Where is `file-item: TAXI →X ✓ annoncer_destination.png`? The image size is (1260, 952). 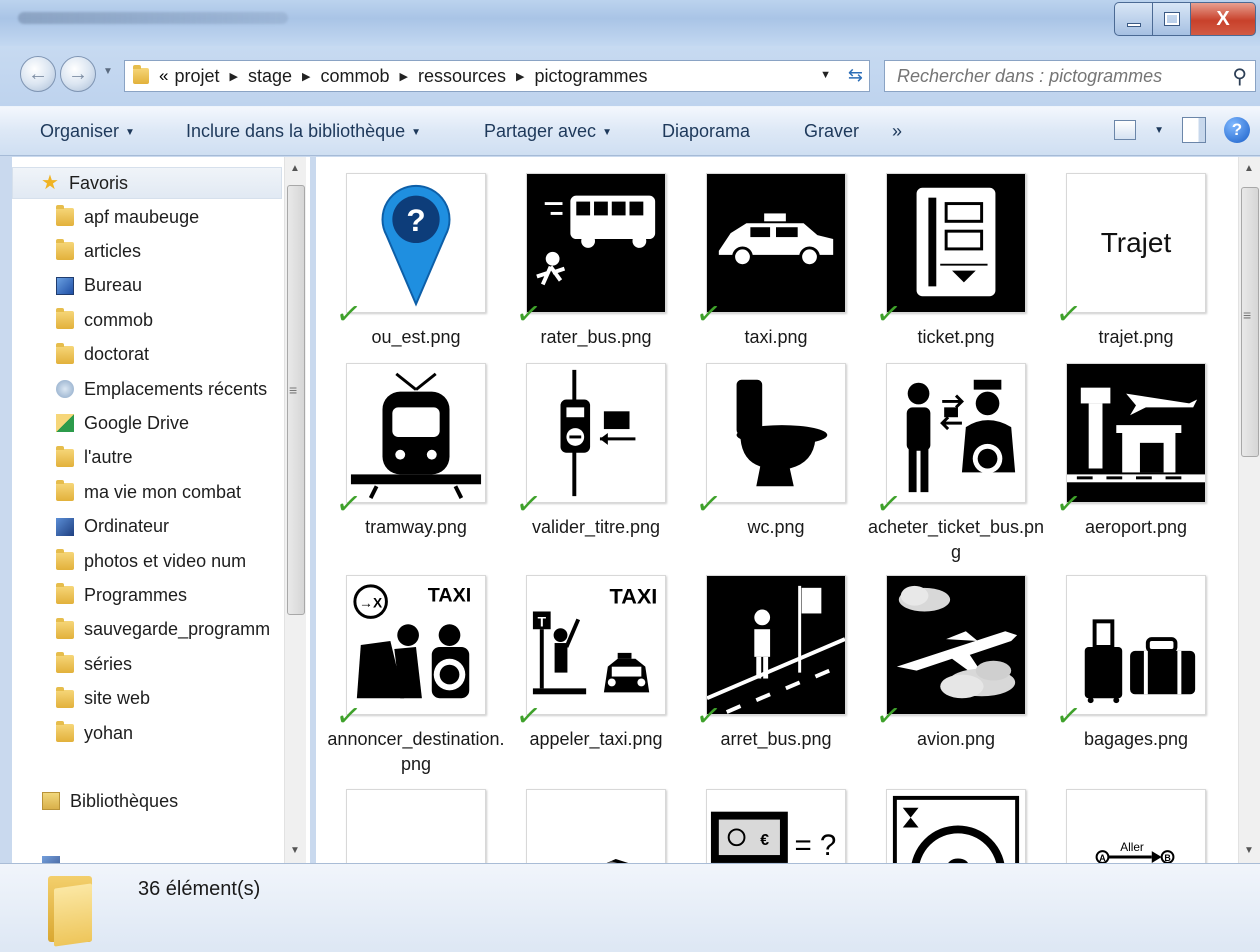 file-item: TAXI →X ✓ annoncer_destination.png is located at coordinates (416, 674).